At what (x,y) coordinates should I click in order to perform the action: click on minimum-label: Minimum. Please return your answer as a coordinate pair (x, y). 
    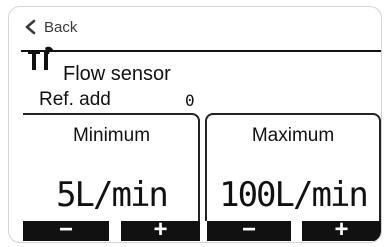
    Looking at the image, I should click on (111, 135).